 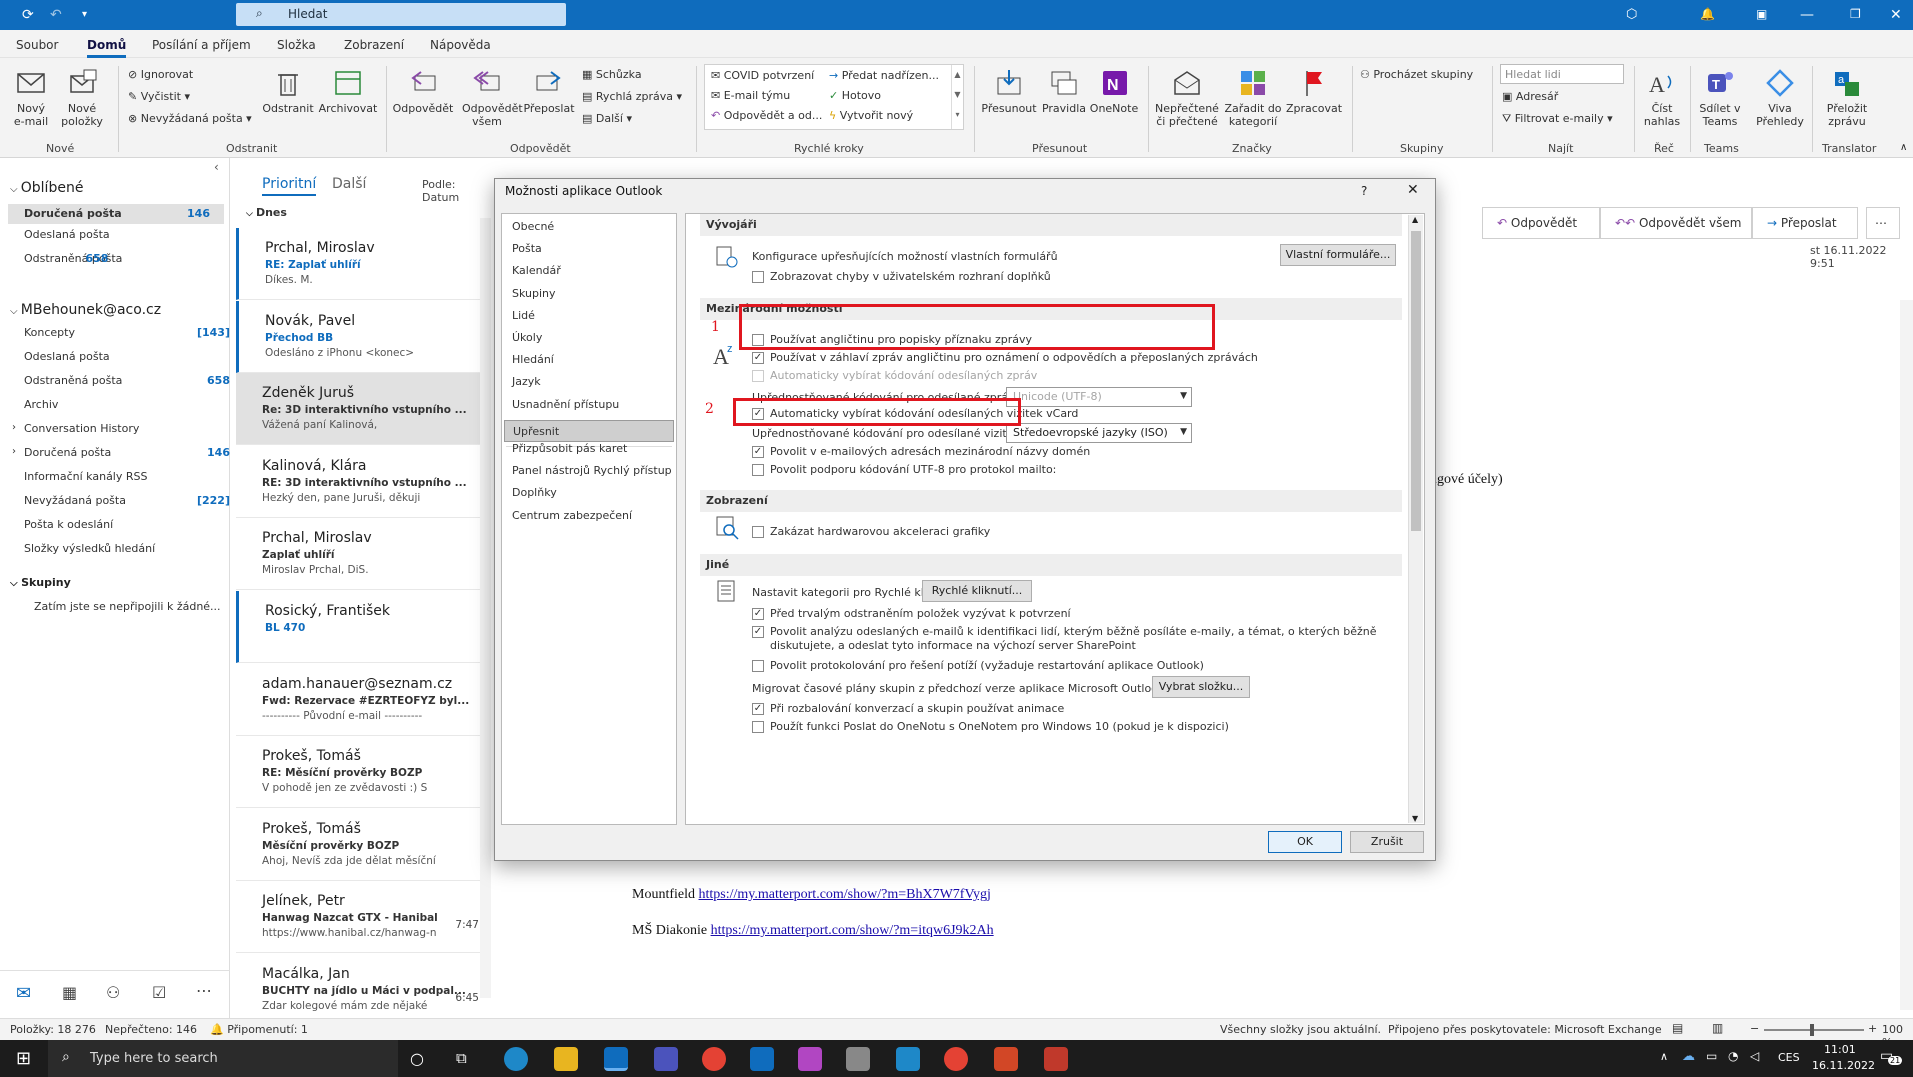 What do you see at coordinates (374, 45) in the screenshot?
I see `menu-zobrazeni: Zobrazení` at bounding box center [374, 45].